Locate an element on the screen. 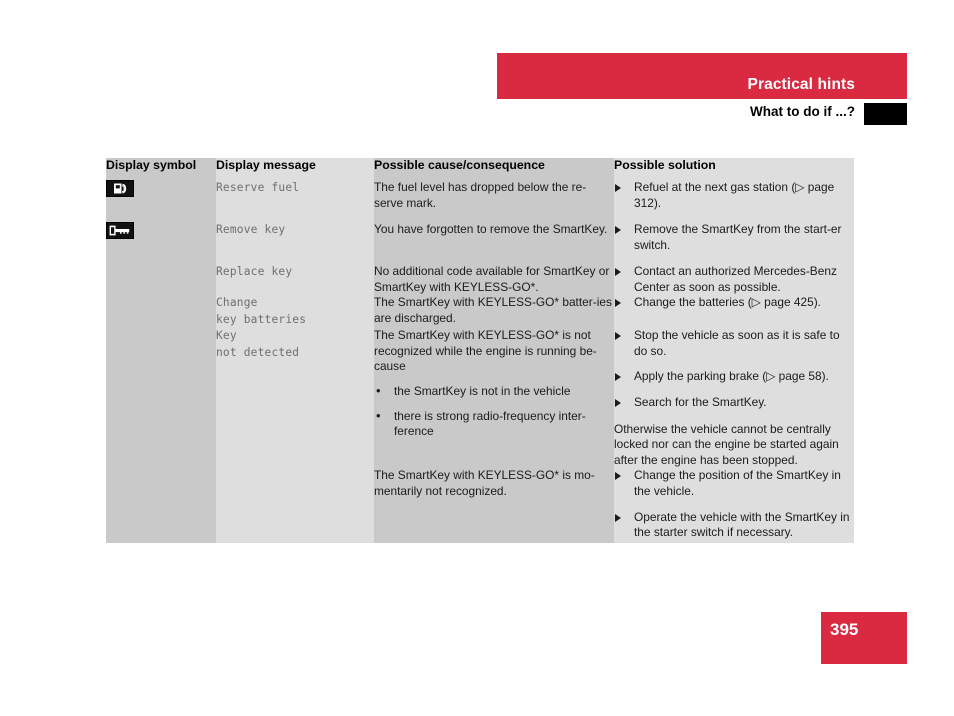 The width and height of the screenshot is (954, 716). action-text: Change the batteries (▷ page 425). is located at coordinates (727, 302).